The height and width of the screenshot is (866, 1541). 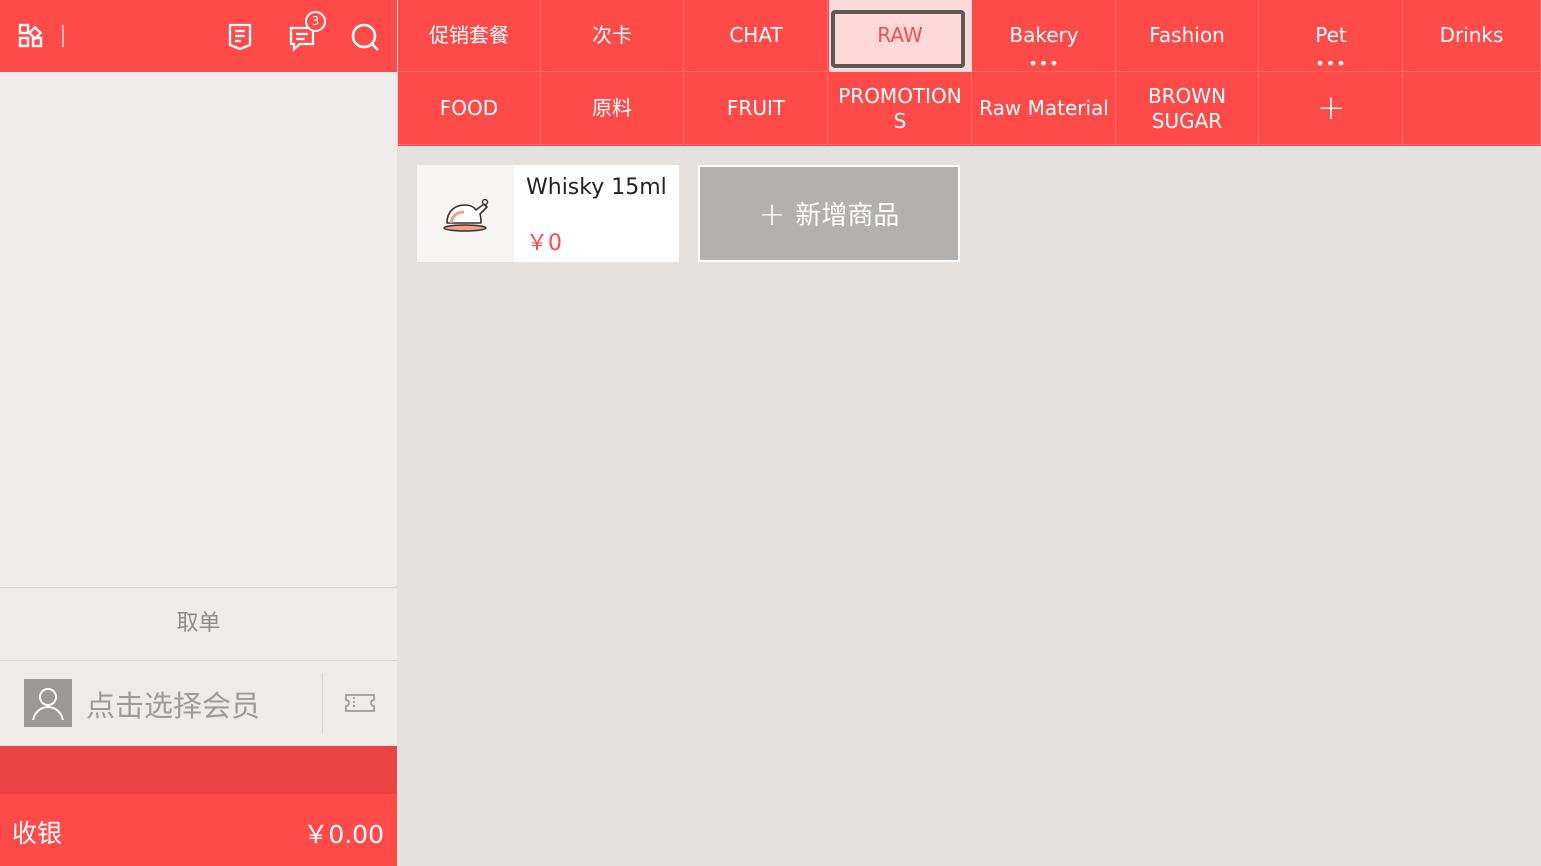 What do you see at coordinates (322, 703) in the screenshot?
I see `member-divider` at bounding box center [322, 703].